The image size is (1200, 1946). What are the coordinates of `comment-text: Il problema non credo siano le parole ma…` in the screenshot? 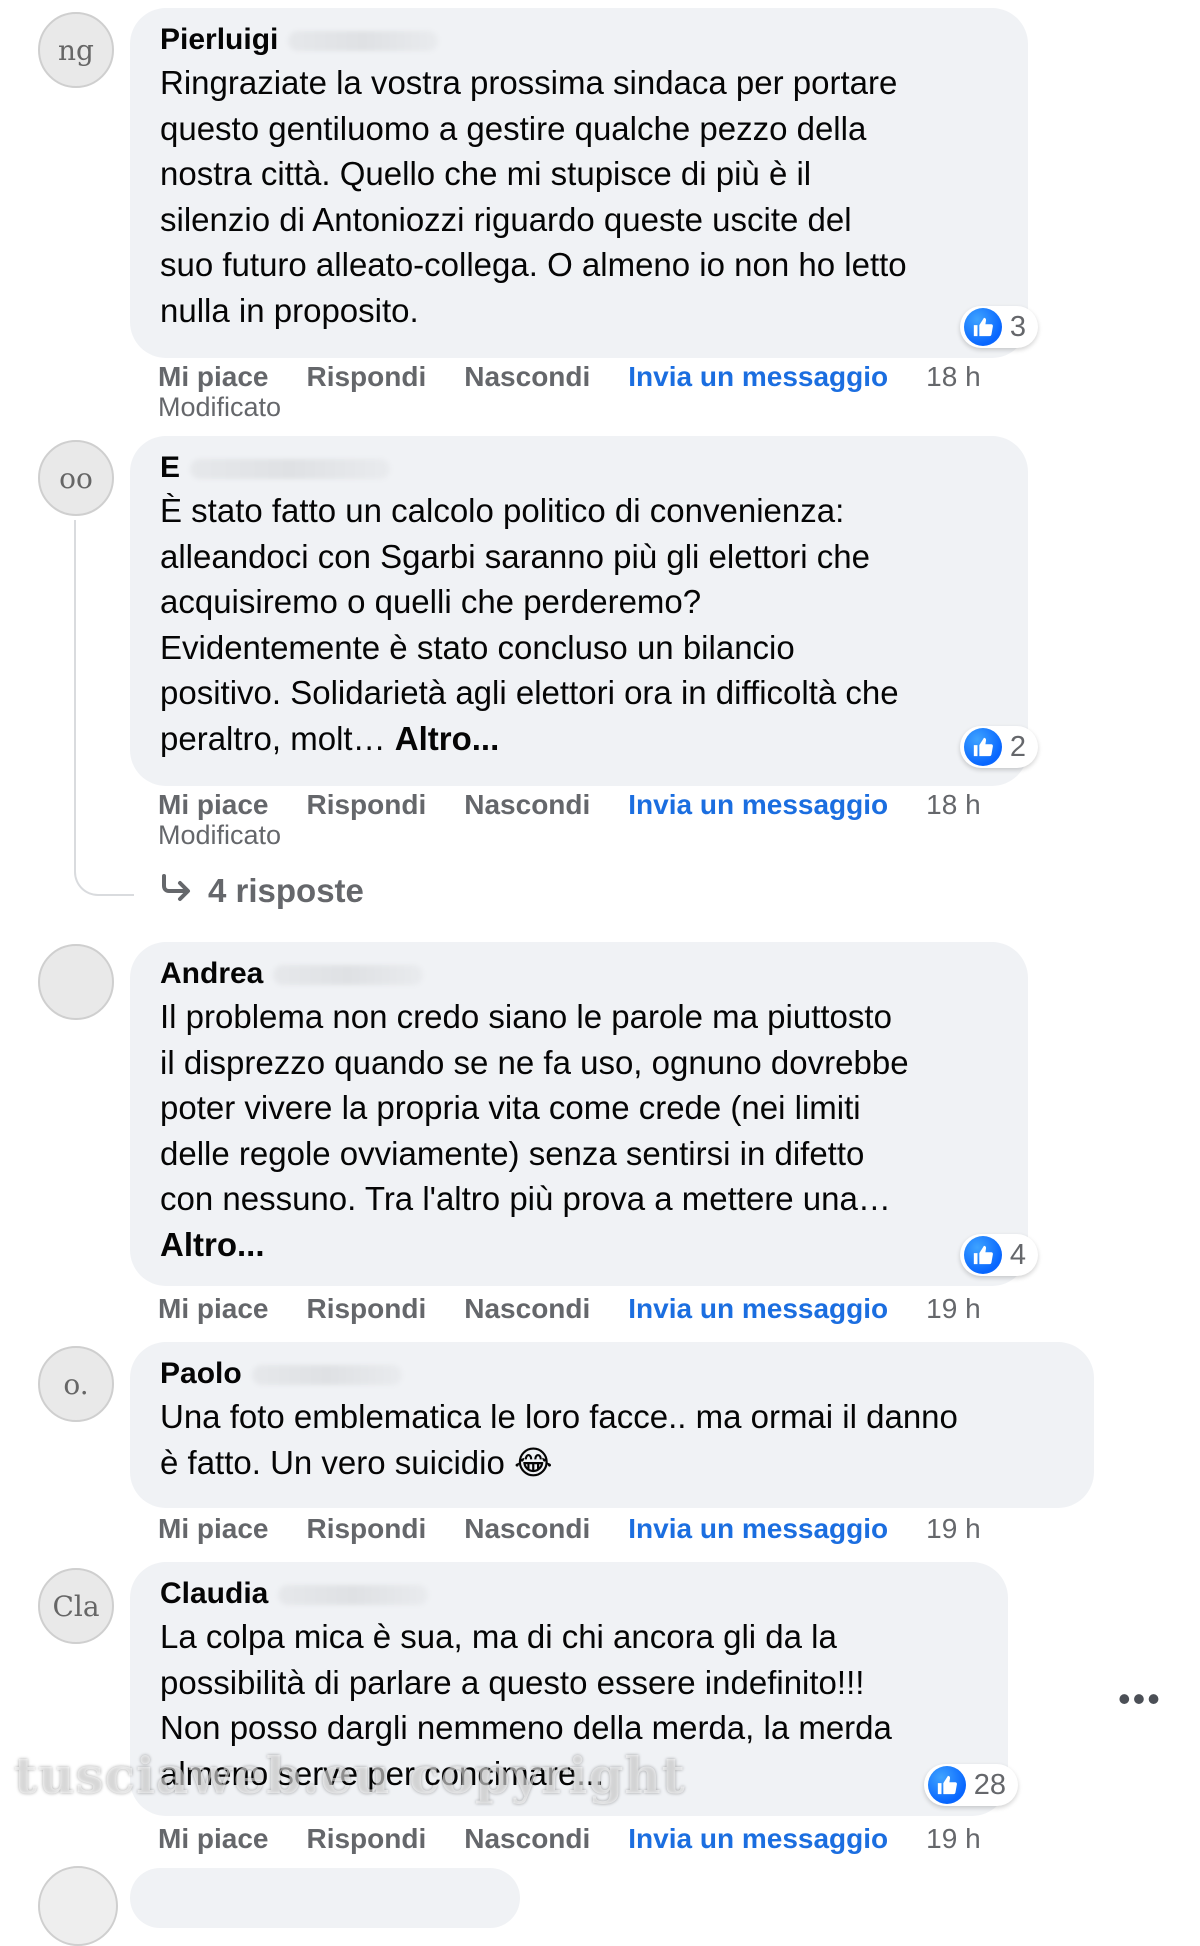 It's located at (579, 1130).